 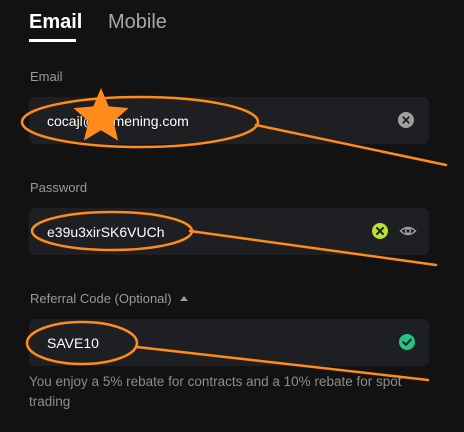 I want to click on password-label: Password, so click(x=59, y=187).